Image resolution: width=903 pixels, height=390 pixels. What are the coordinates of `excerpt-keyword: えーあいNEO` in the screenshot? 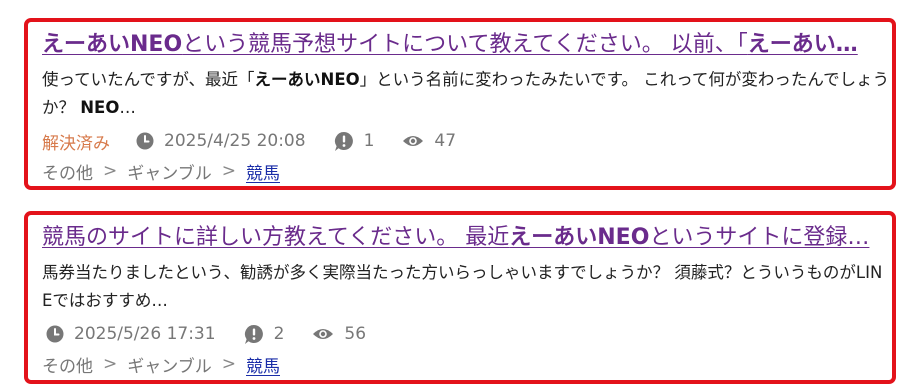 It's located at (307, 79).